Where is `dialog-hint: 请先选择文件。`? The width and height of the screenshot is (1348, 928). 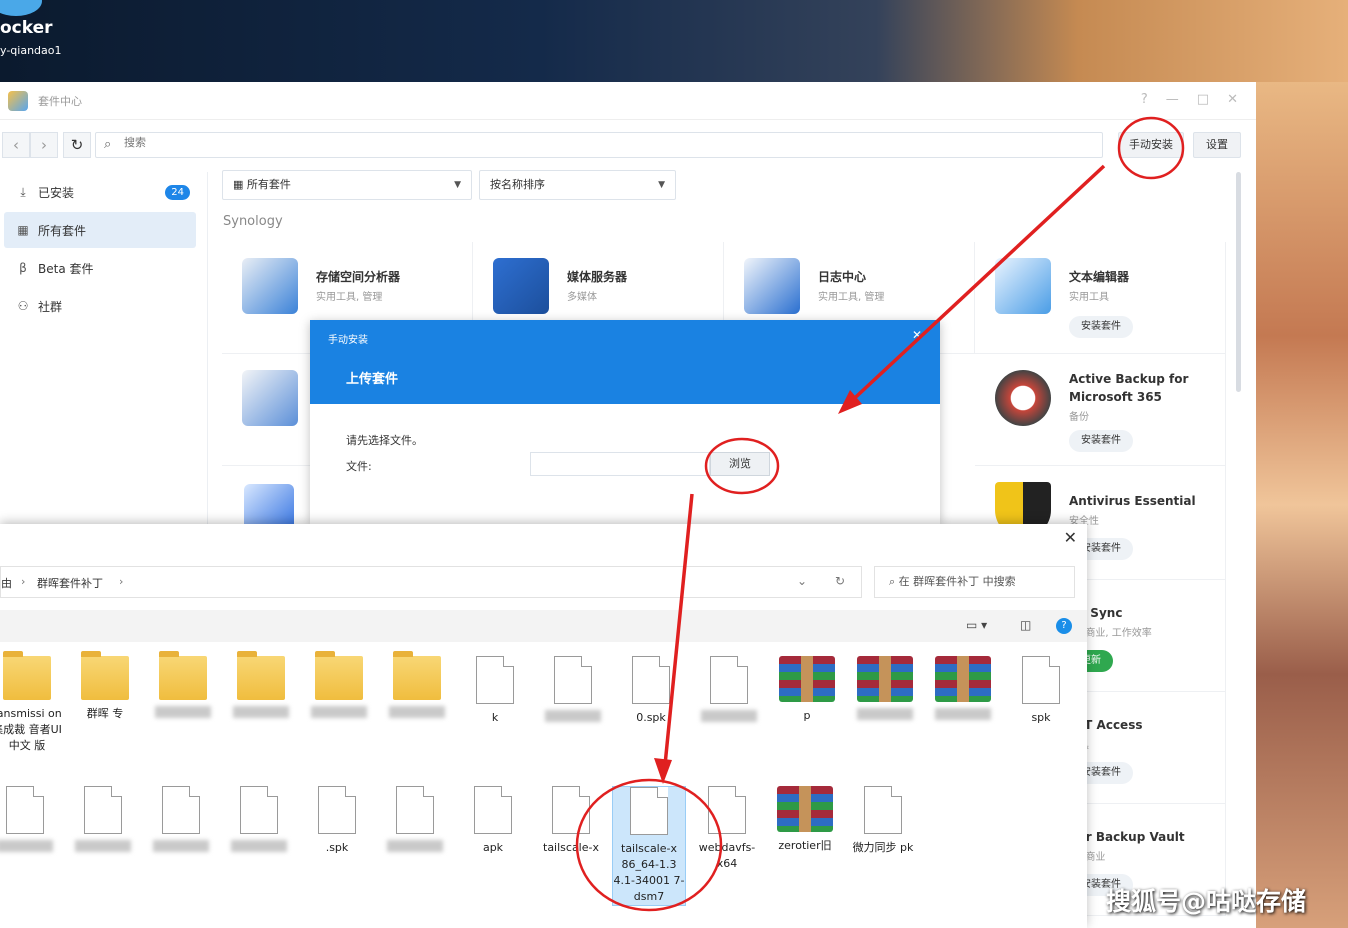 dialog-hint: 请先选择文件。 is located at coordinates (384, 440).